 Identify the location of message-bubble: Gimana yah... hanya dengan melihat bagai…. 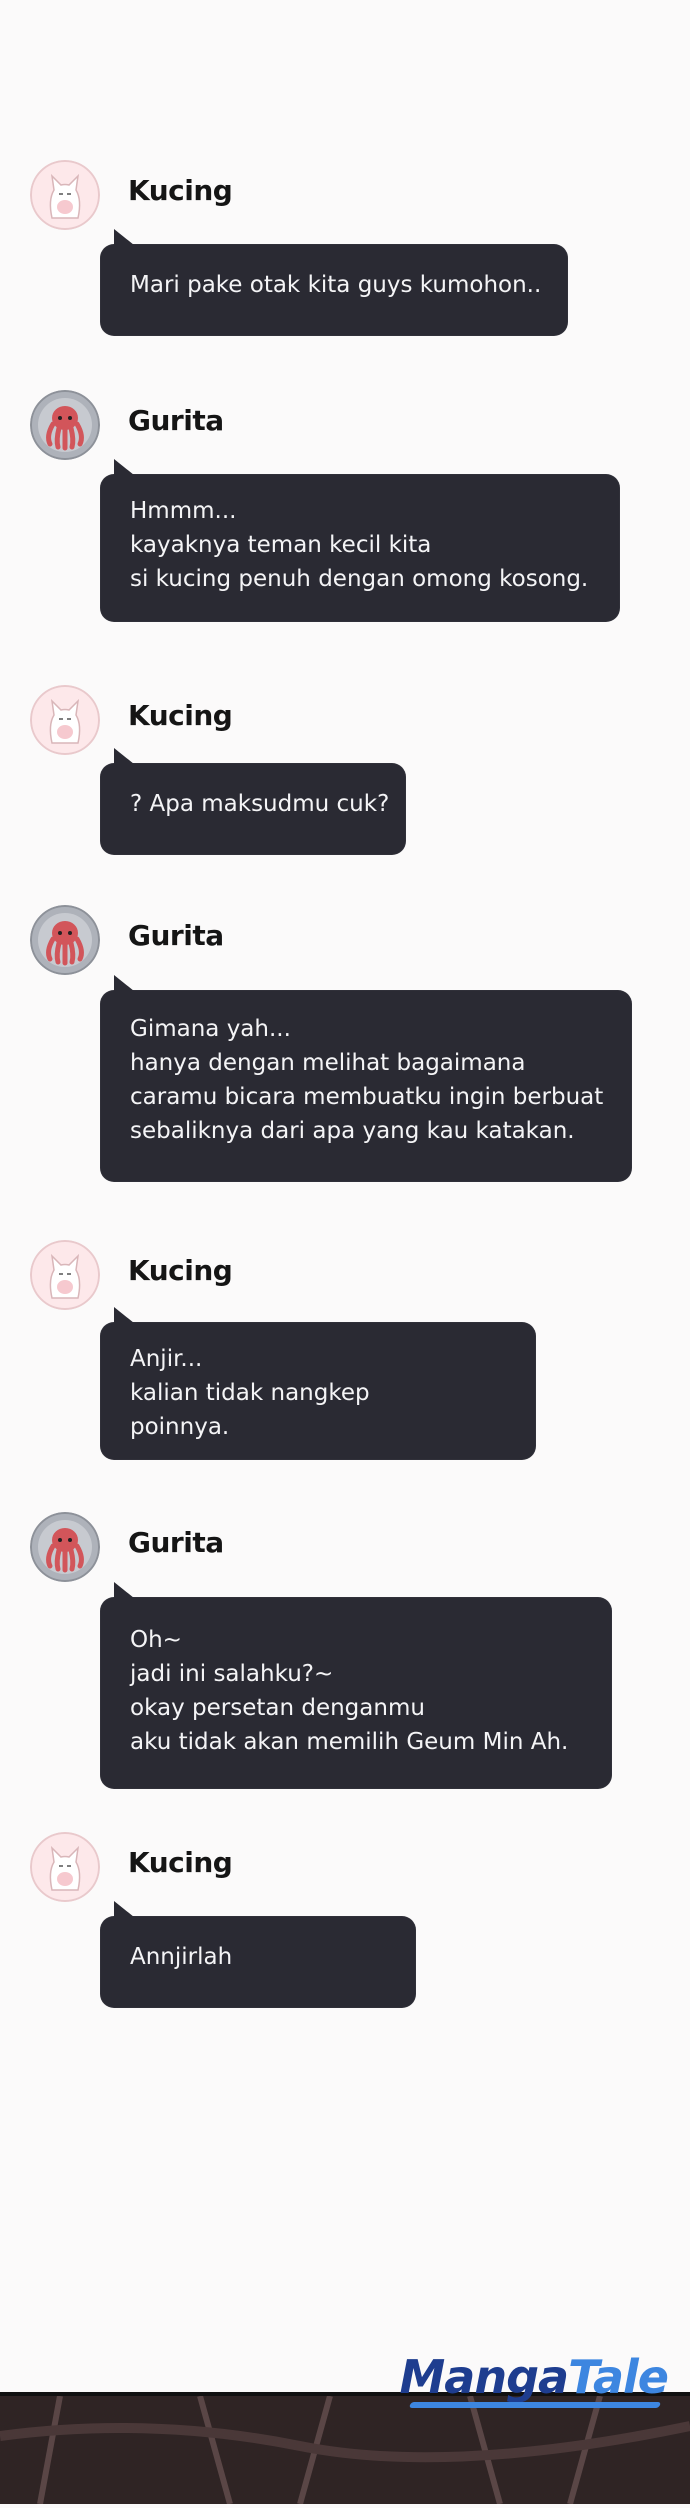
(366, 1078).